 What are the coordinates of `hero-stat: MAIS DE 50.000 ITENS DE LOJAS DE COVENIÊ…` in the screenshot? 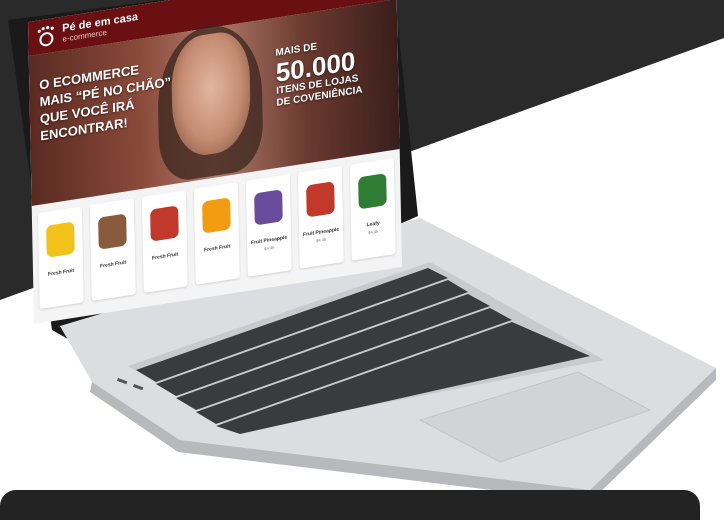 It's located at (318, 72).